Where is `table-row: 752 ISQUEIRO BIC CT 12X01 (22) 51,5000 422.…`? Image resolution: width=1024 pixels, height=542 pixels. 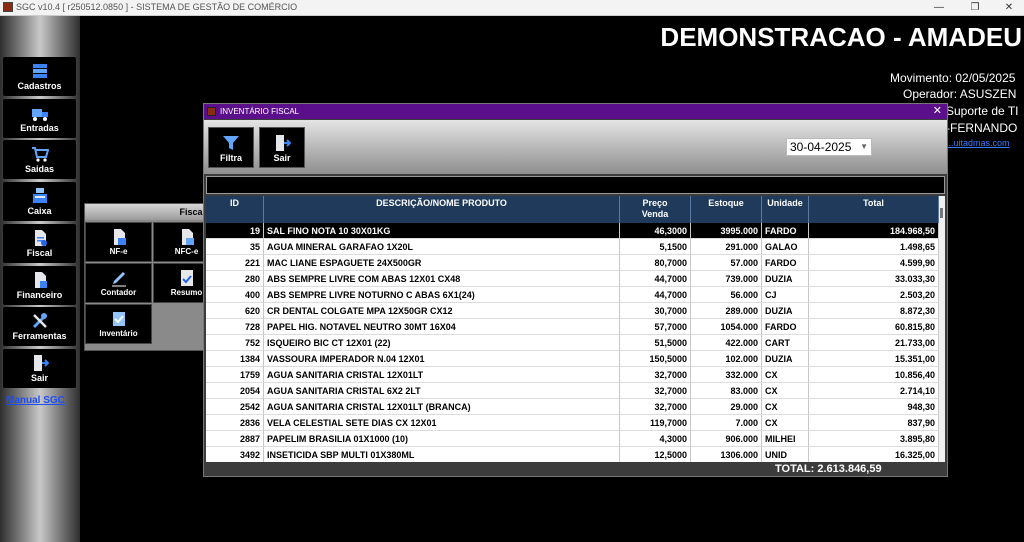 table-row: 752 ISQUEIRO BIC CT 12X01 (22) 51,5000 422.… is located at coordinates (572, 343).